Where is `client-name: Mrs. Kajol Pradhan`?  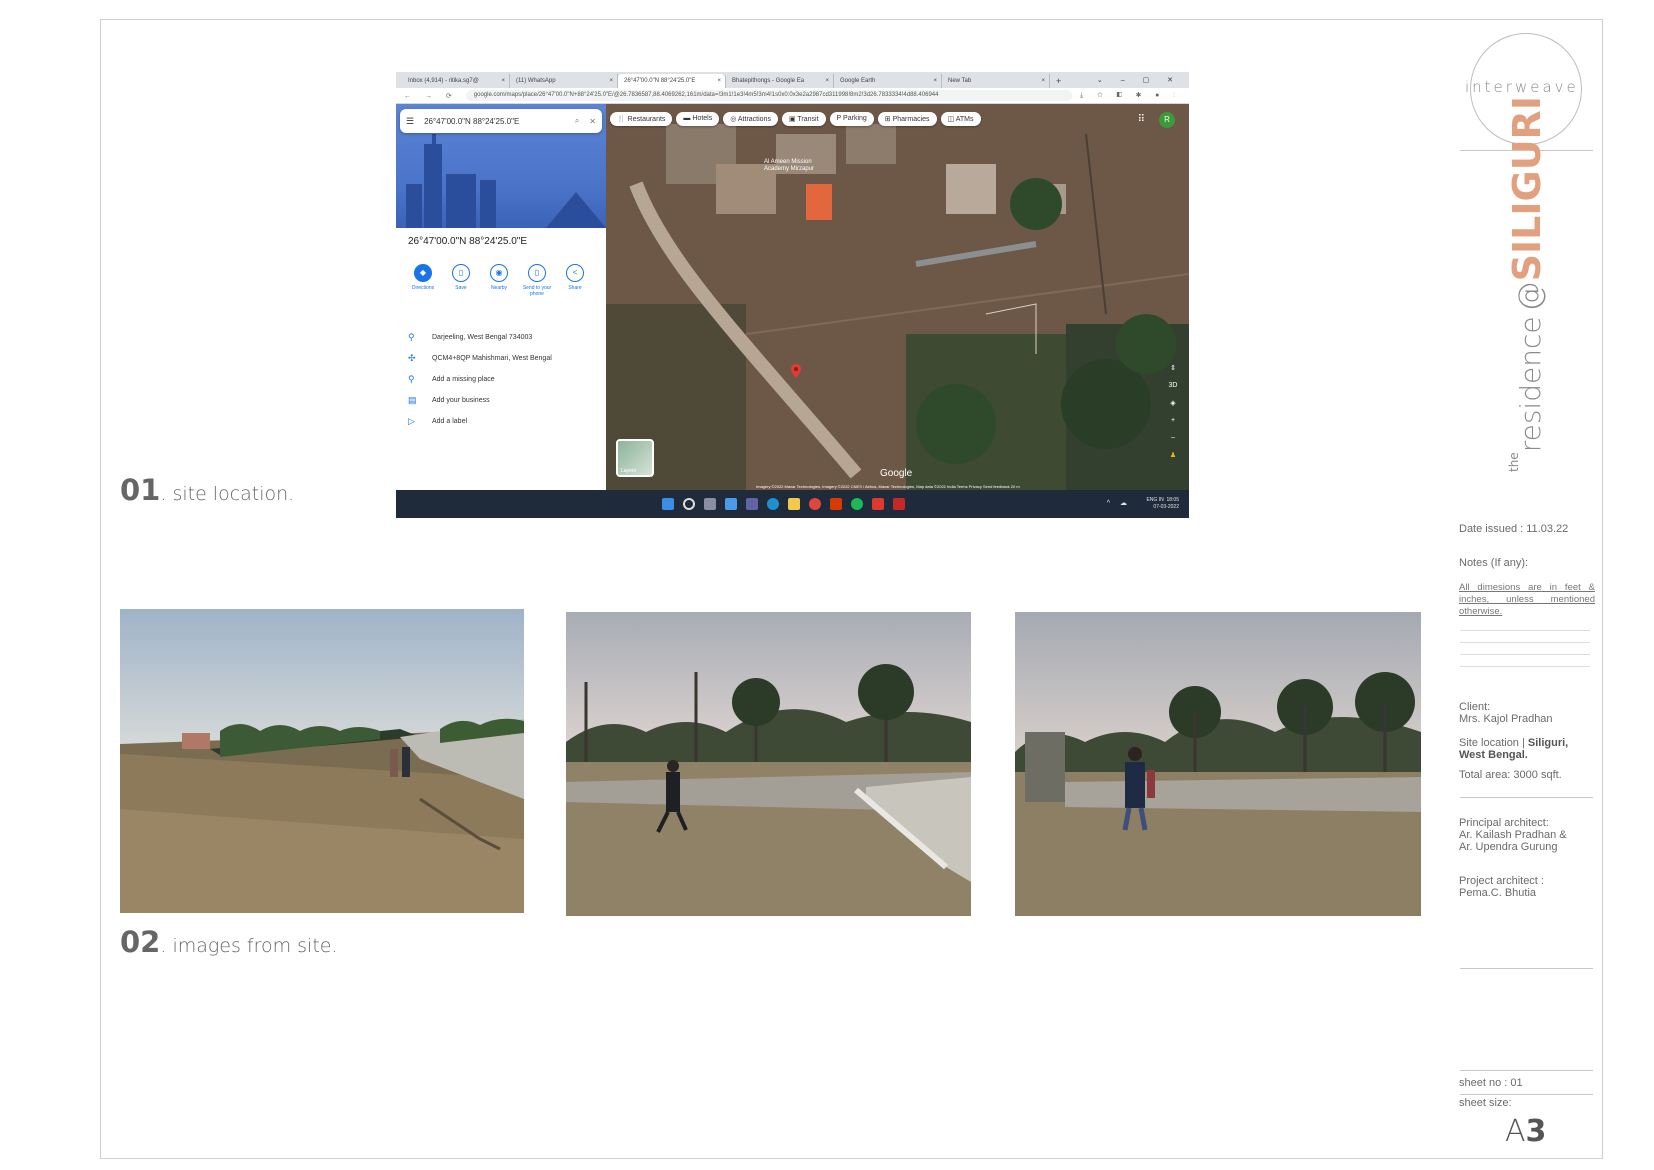 client-name: Mrs. Kajol Pradhan is located at coordinates (1506, 719).